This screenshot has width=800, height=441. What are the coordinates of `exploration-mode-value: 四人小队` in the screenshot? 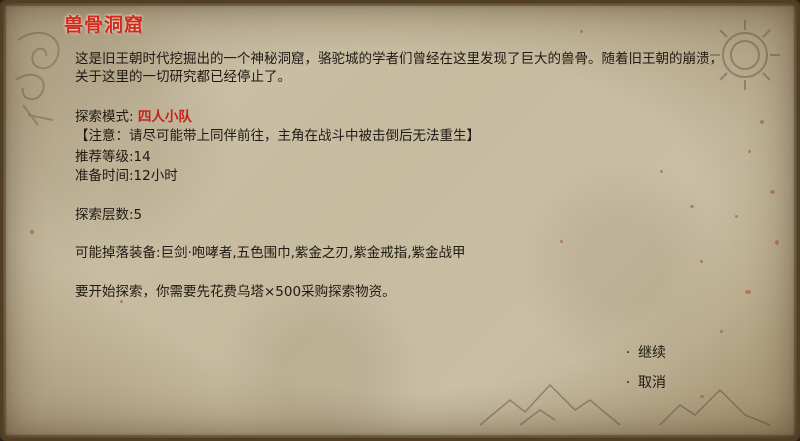 It's located at (164, 117).